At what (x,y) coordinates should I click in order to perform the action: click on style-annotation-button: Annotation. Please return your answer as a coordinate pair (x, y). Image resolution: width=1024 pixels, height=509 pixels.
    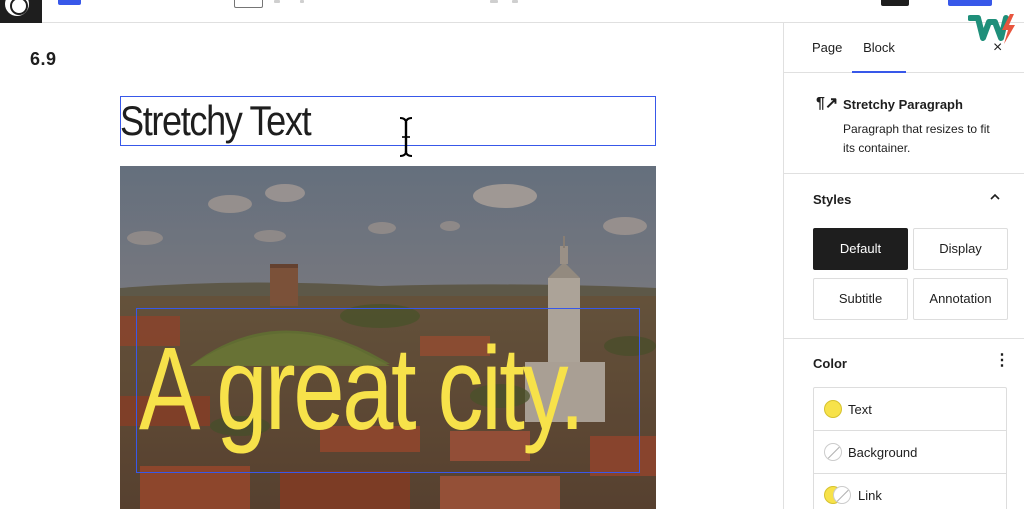
    Looking at the image, I should click on (960, 299).